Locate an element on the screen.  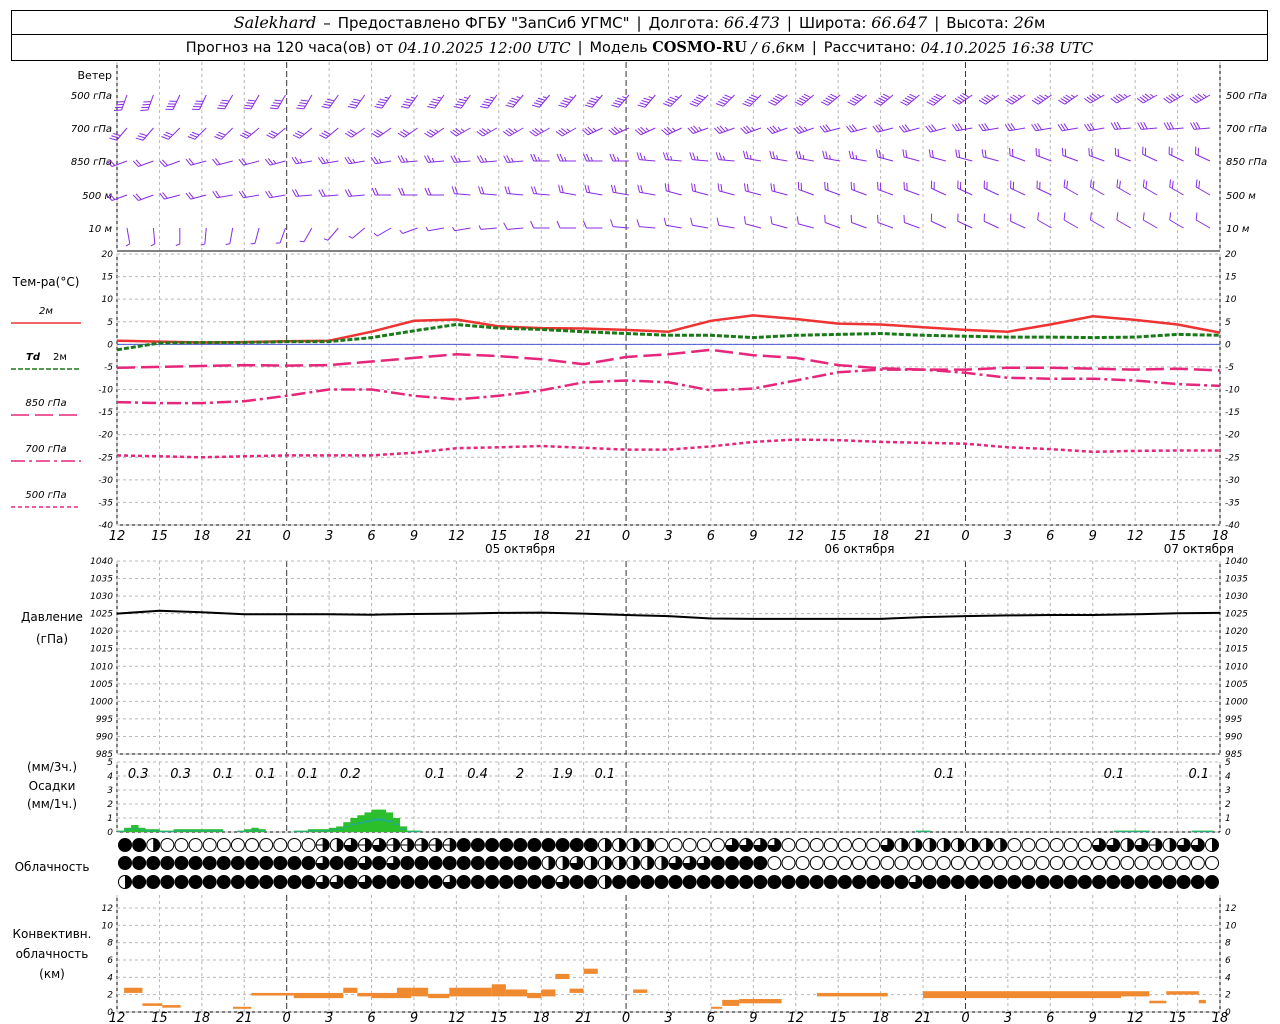
temp-legend-label: 700 гПа is located at coordinates (45, 449).